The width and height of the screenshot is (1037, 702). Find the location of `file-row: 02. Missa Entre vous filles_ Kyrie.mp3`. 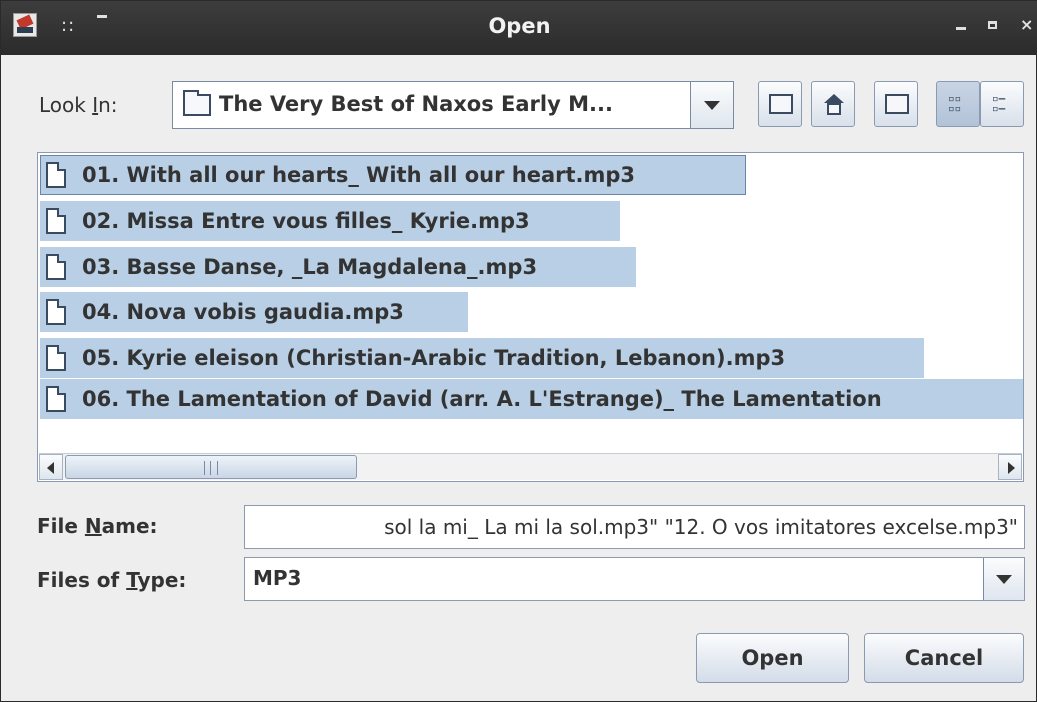

file-row: 02. Missa Entre vous filles_ Kyrie.mp3 is located at coordinates (330, 221).